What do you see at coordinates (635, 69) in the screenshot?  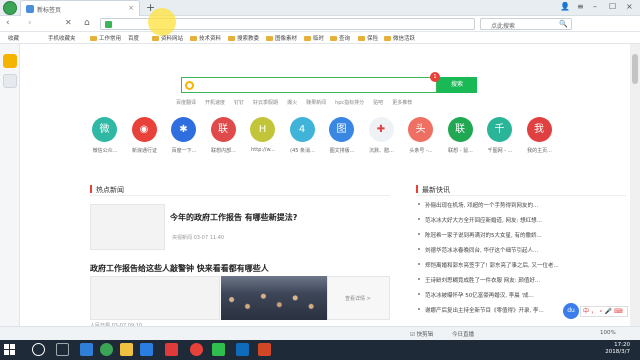 I see `scrollbar-thumb` at bounding box center [635, 69].